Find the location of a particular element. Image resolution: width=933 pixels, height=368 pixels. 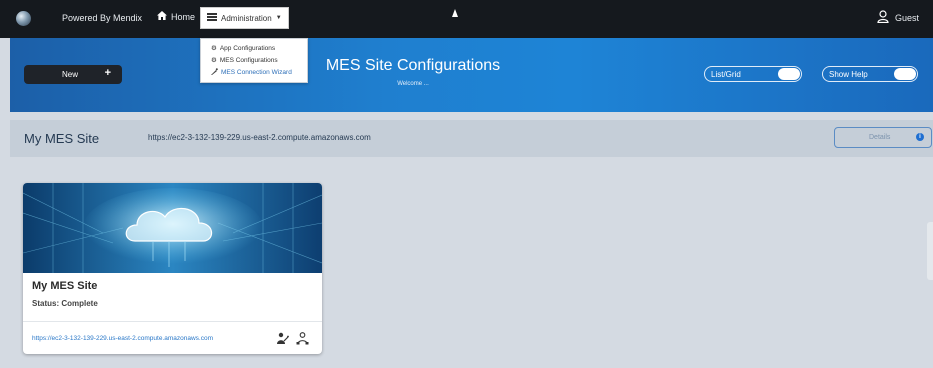

mouse-cursor-icon is located at coordinates (455, 13).